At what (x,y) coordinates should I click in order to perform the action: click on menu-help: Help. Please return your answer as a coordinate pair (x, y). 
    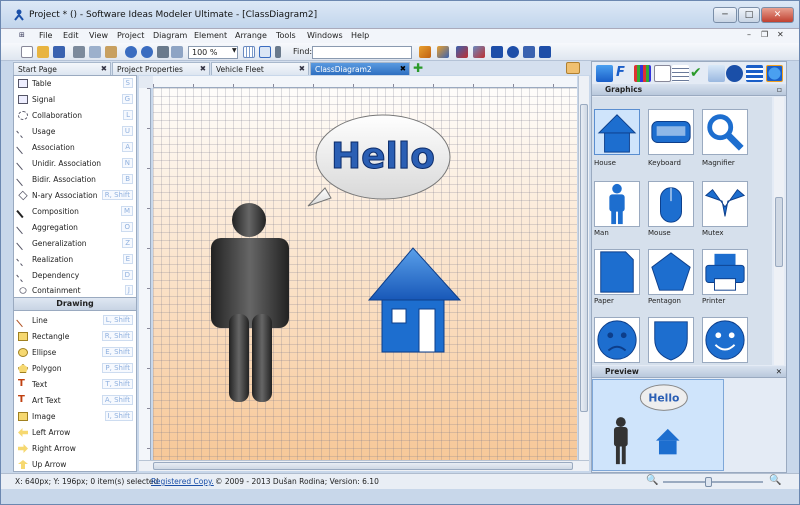
    Looking at the image, I should click on (360, 35).